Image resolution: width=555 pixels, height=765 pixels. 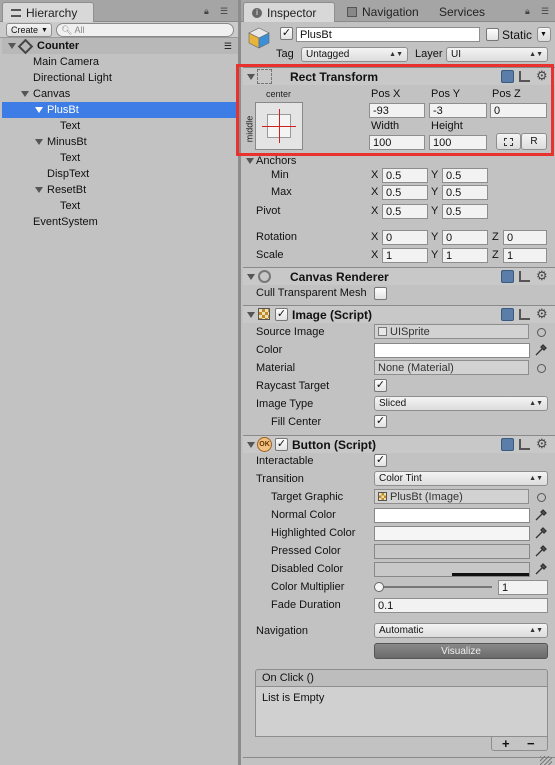 I want to click on rotation-x-field: 0, so click(x=405, y=237).